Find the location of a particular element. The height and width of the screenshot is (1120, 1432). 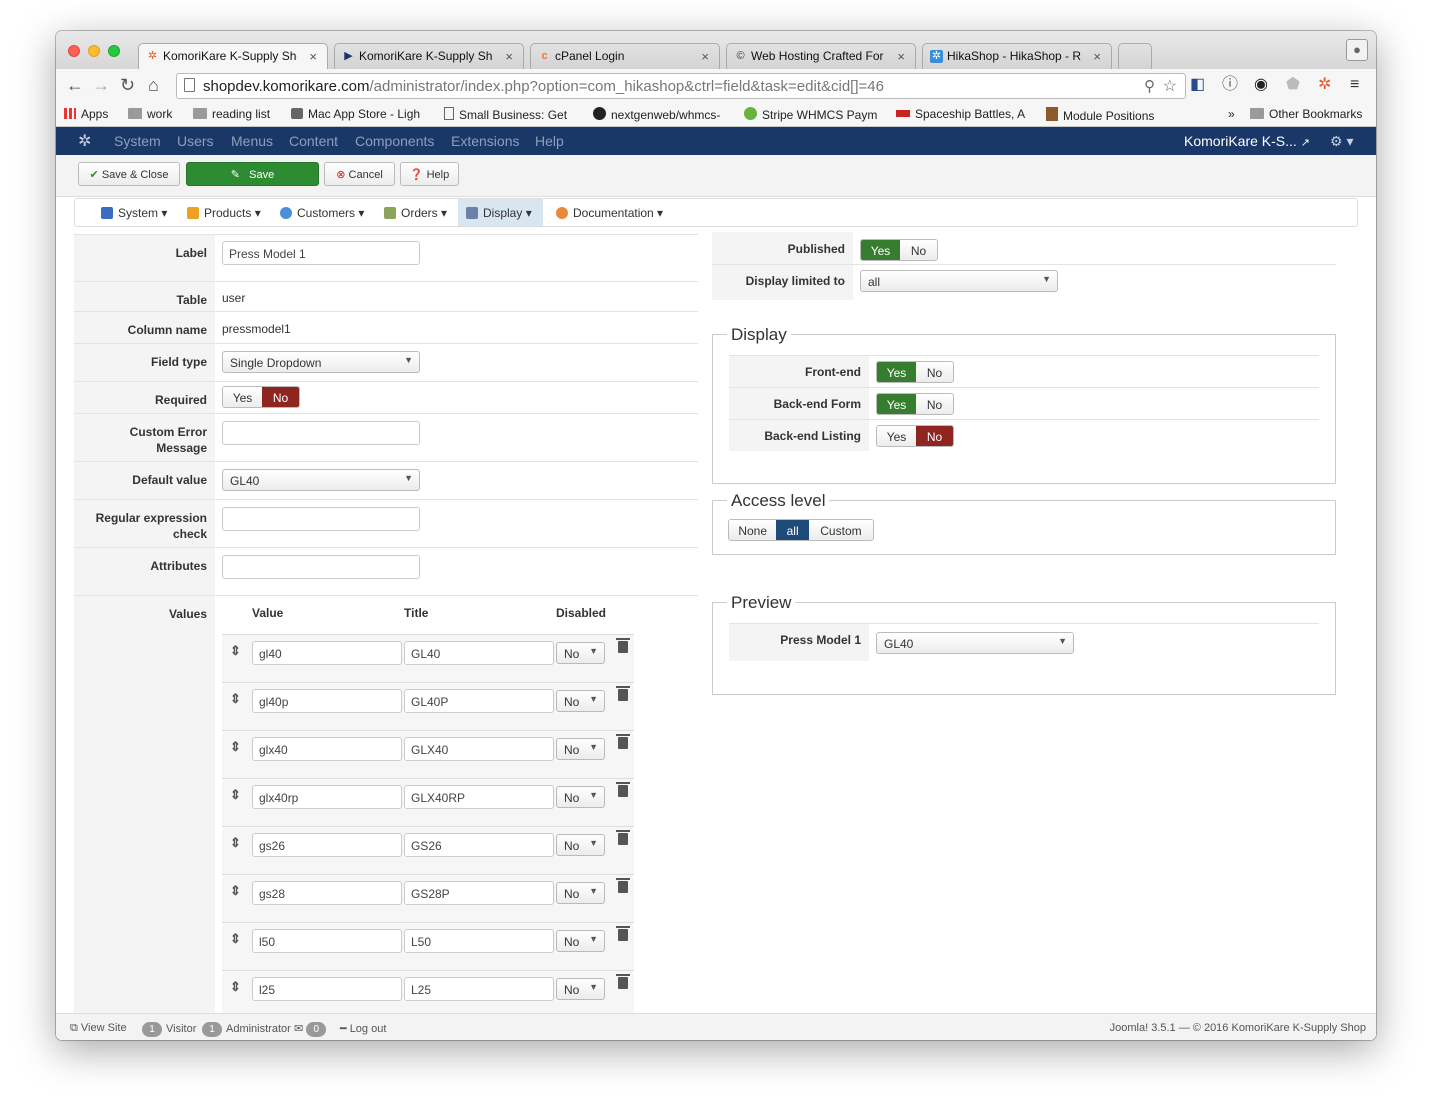

submenu-products: Products ▾ is located at coordinates (224, 212).